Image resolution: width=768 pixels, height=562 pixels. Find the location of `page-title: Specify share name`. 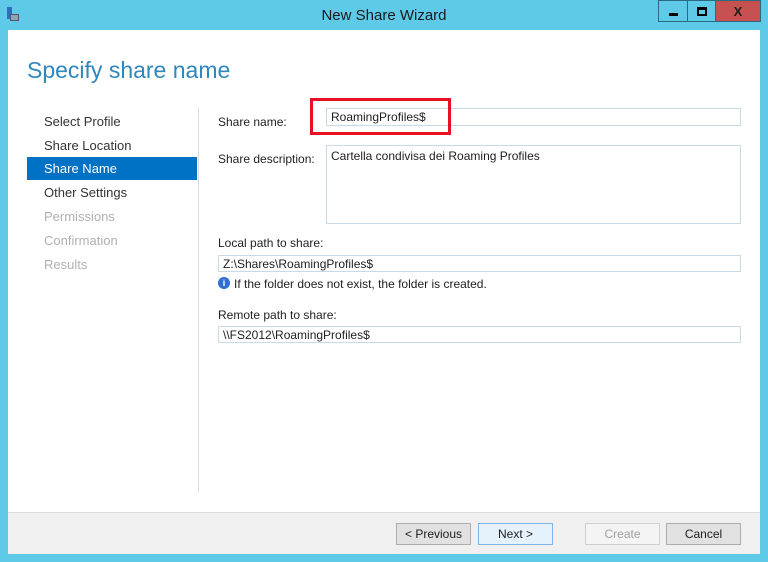

page-title: Specify share name is located at coordinates (129, 70).